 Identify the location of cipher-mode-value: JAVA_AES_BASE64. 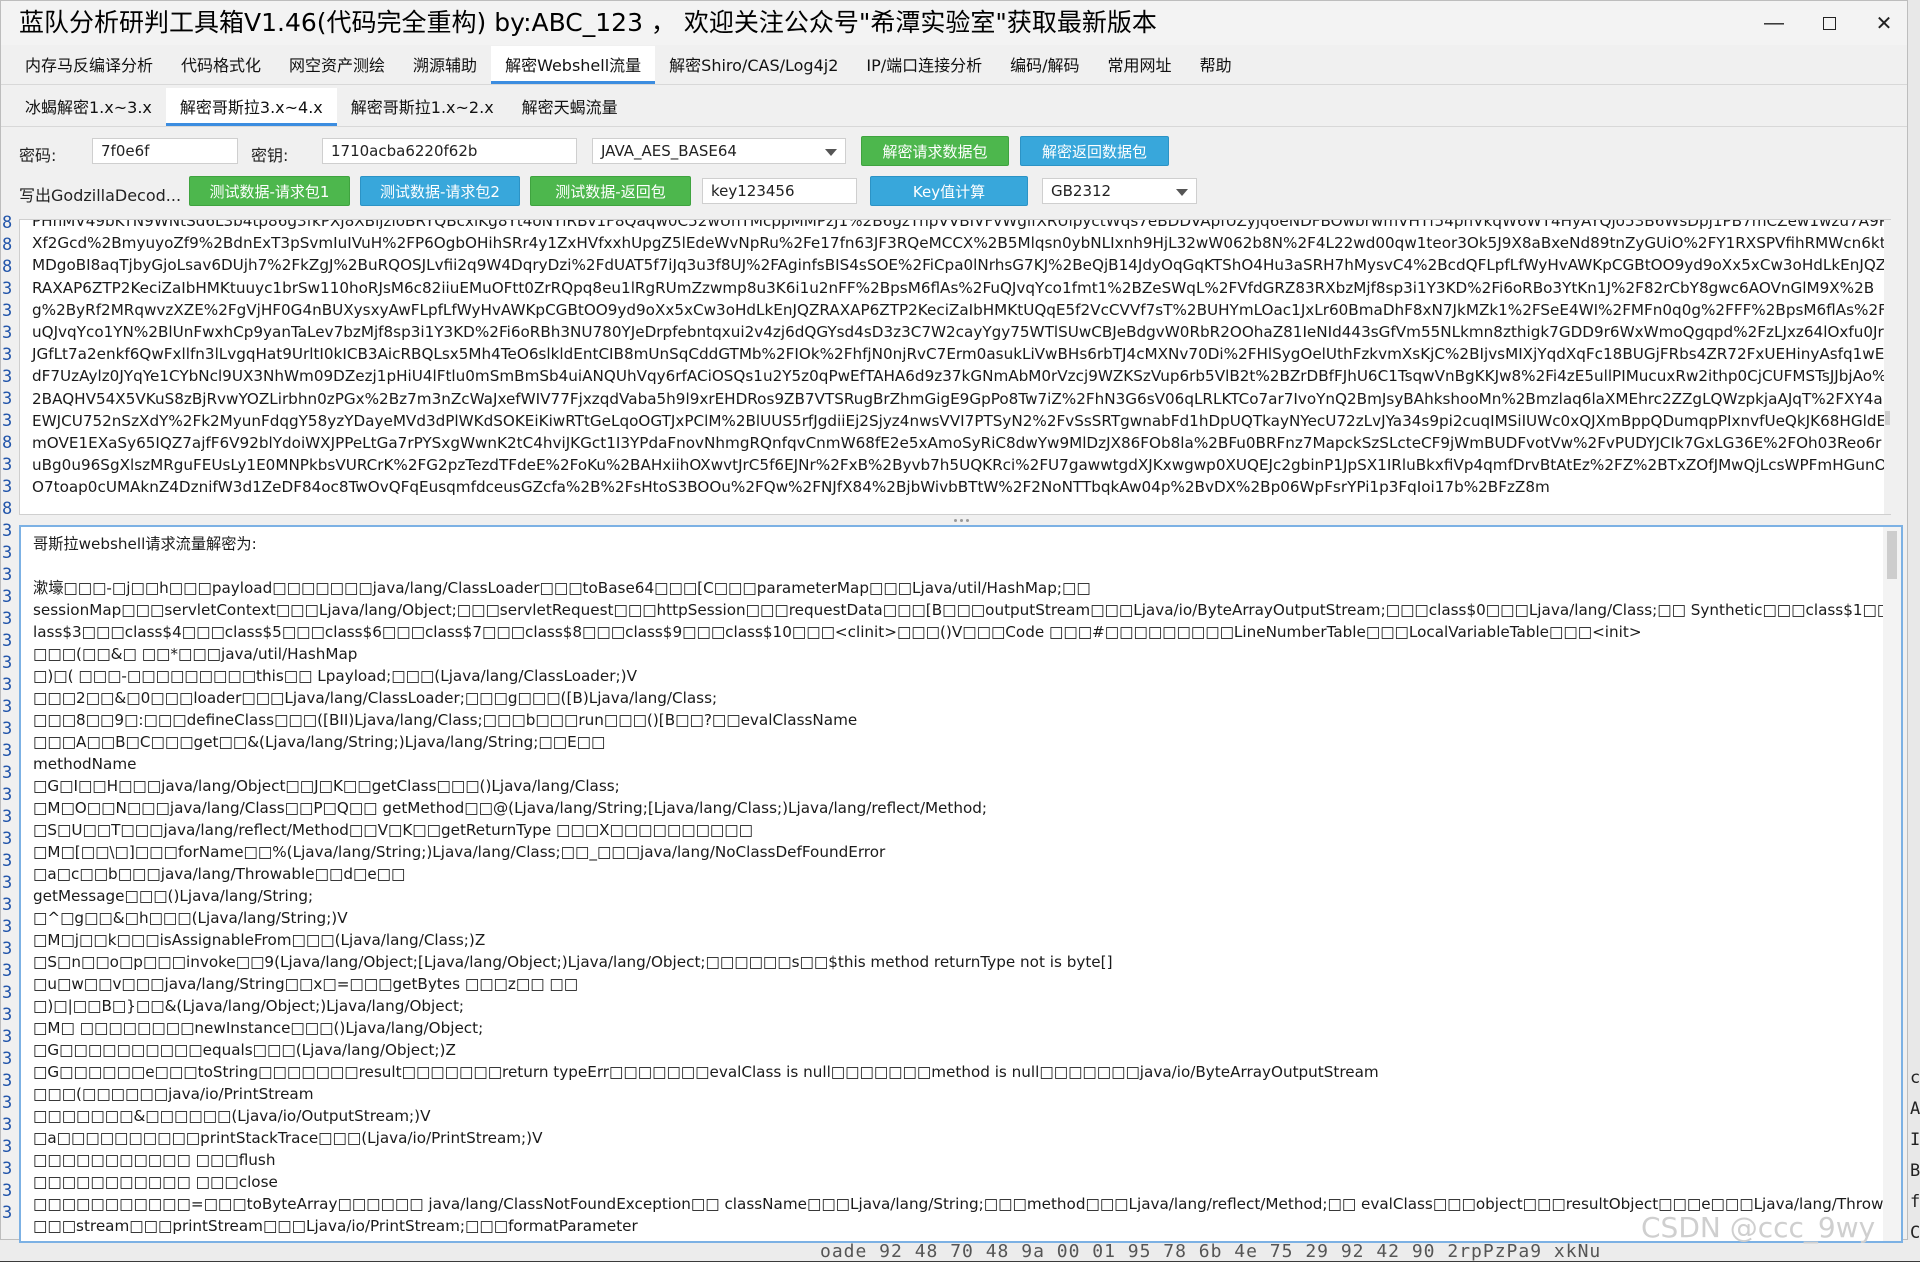
(669, 151).